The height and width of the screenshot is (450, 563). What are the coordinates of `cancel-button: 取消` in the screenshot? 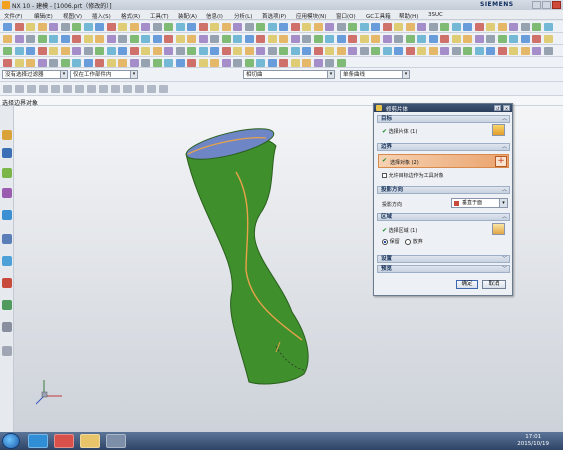 It's located at (494, 284).